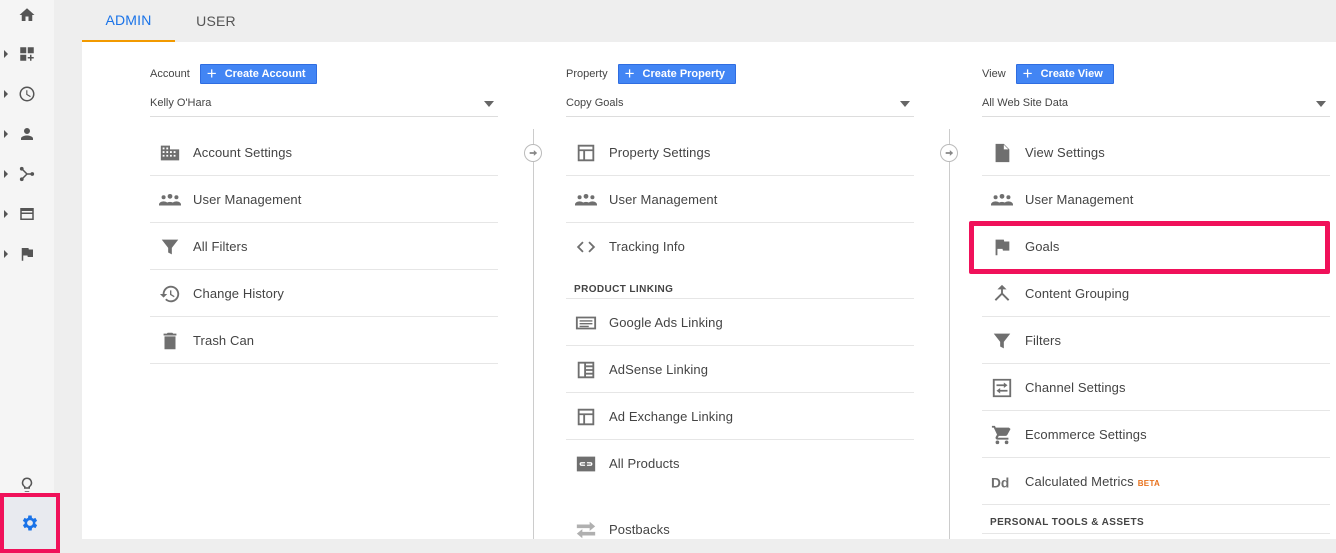 The image size is (1336, 553). Describe the element at coordinates (1086, 434) in the screenshot. I see `menu-item-label: Ecommerce Settings` at that location.